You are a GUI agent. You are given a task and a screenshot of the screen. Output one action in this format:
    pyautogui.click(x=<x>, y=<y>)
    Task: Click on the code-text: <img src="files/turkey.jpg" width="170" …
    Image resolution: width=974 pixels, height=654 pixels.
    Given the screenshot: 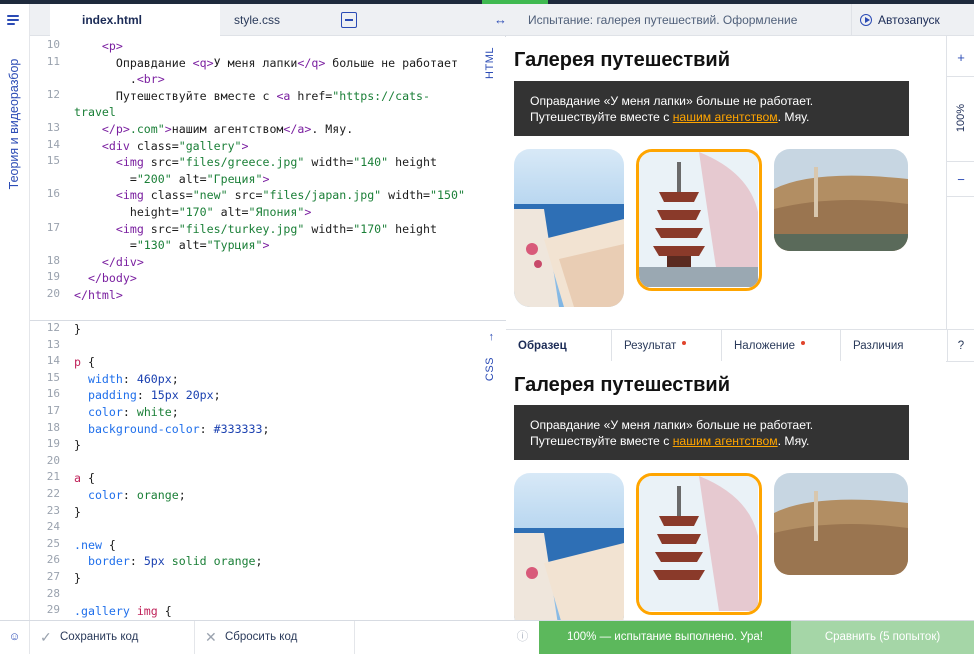 What is the action you would take?
    pyautogui.click(x=276, y=237)
    